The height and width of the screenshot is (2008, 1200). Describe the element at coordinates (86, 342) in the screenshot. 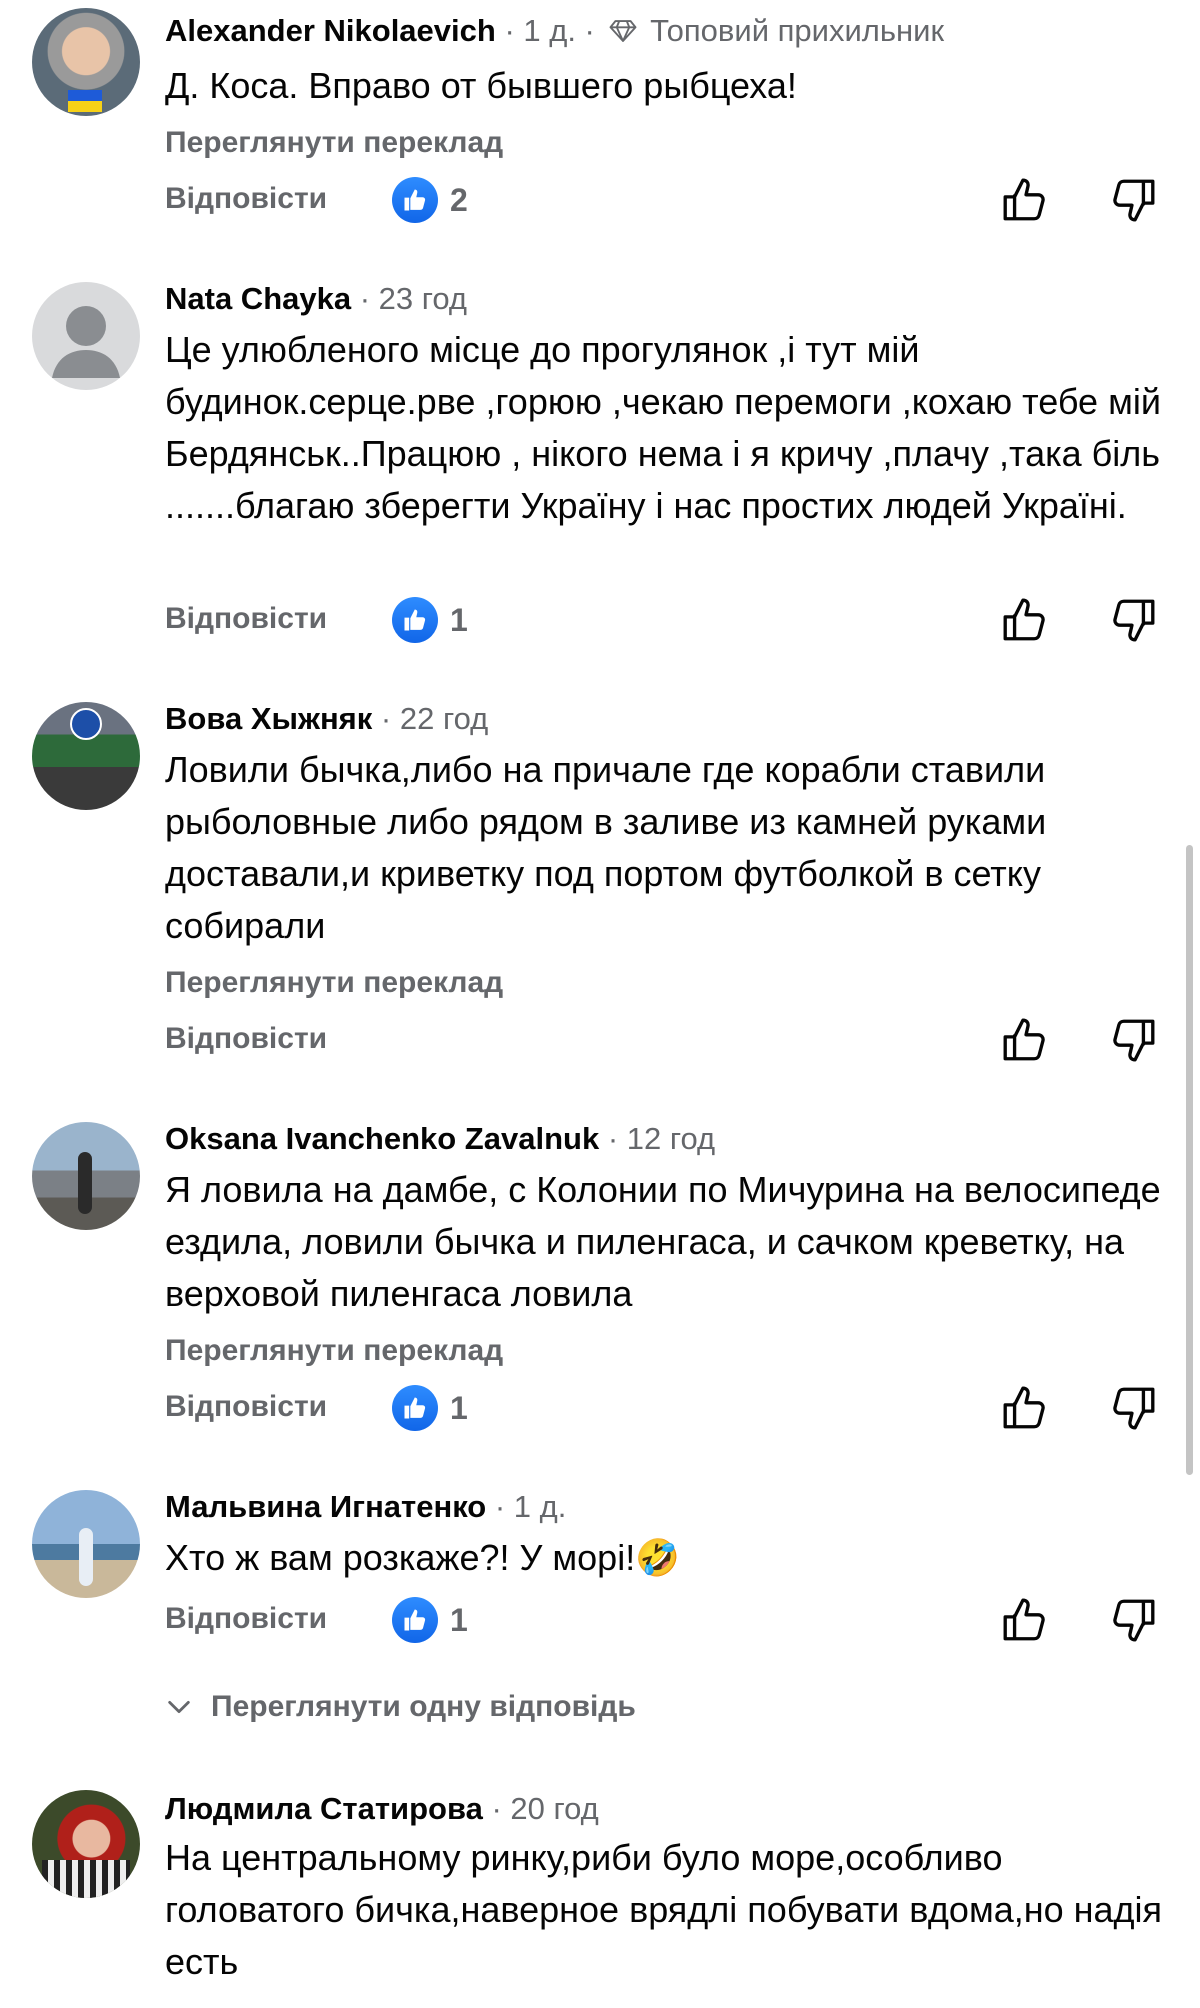

I see `default-avatar-icon` at that location.